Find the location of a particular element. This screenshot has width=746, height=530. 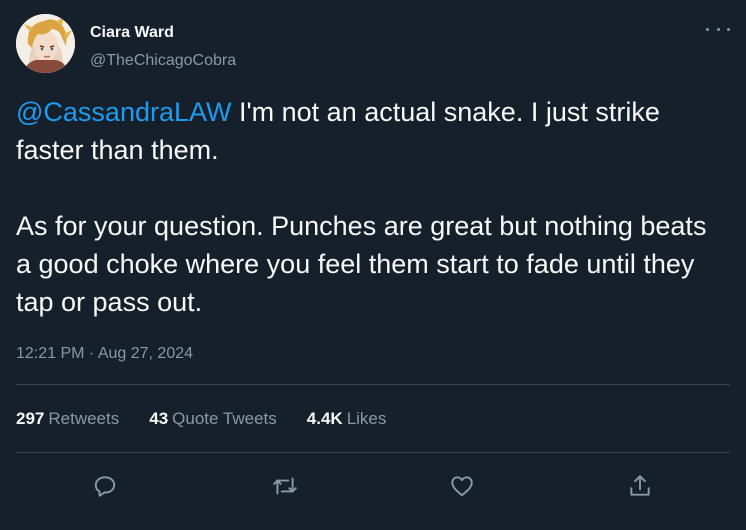

quote-tweets-label: Quote Tweets is located at coordinates (224, 418).